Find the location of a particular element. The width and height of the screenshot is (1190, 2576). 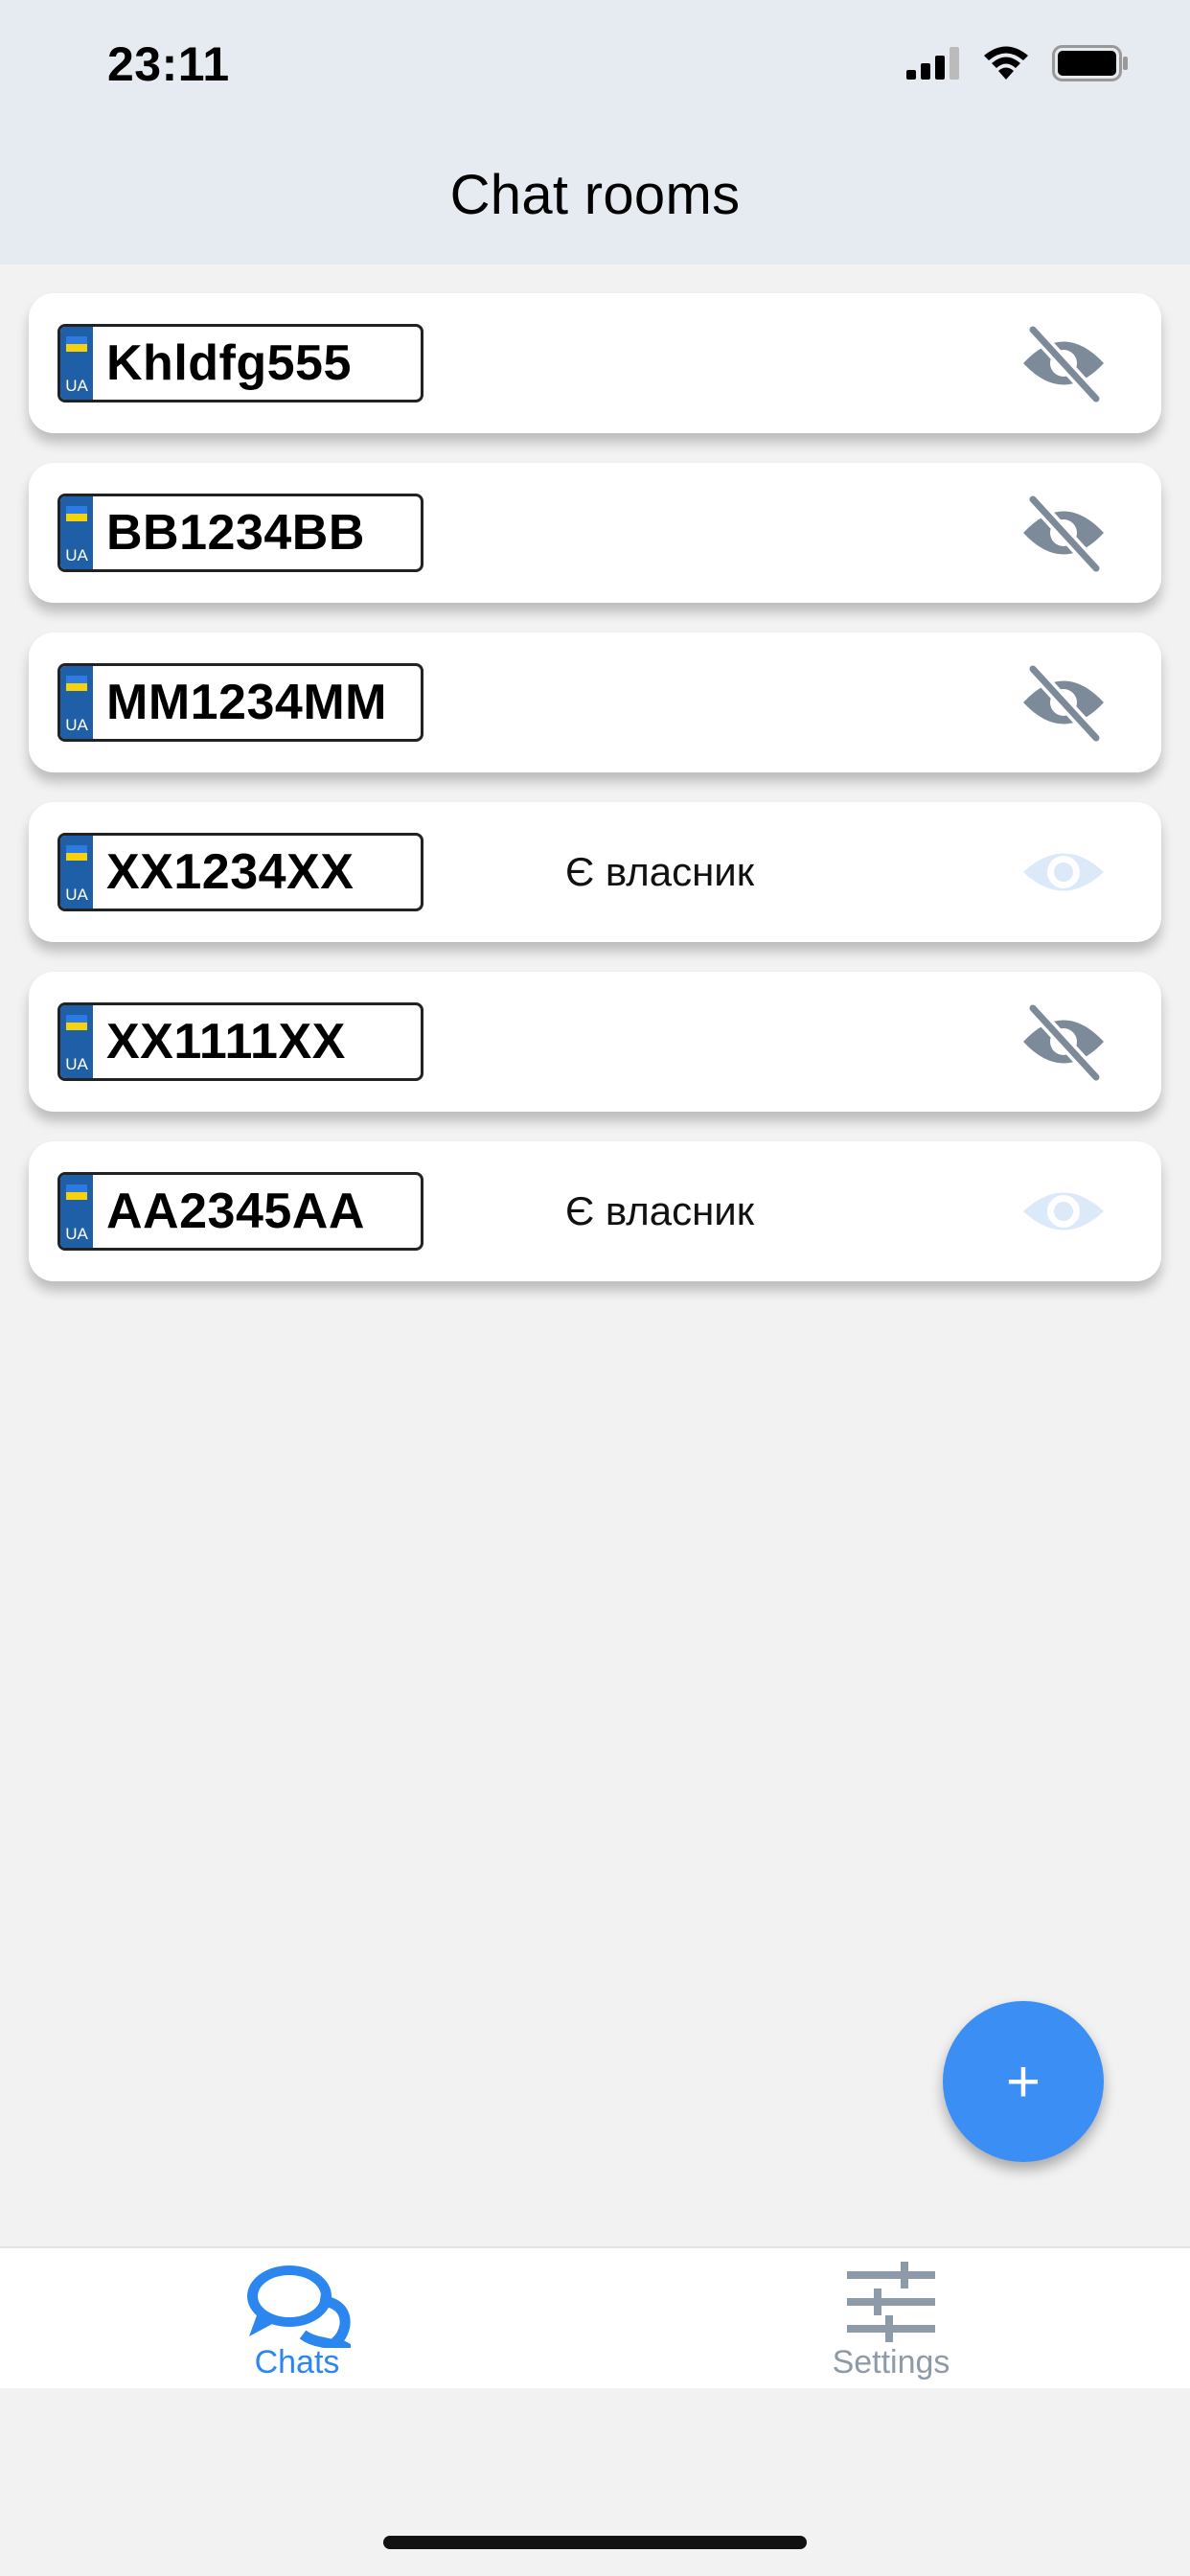

tab-settings: Settings is located at coordinates (891, 2319).